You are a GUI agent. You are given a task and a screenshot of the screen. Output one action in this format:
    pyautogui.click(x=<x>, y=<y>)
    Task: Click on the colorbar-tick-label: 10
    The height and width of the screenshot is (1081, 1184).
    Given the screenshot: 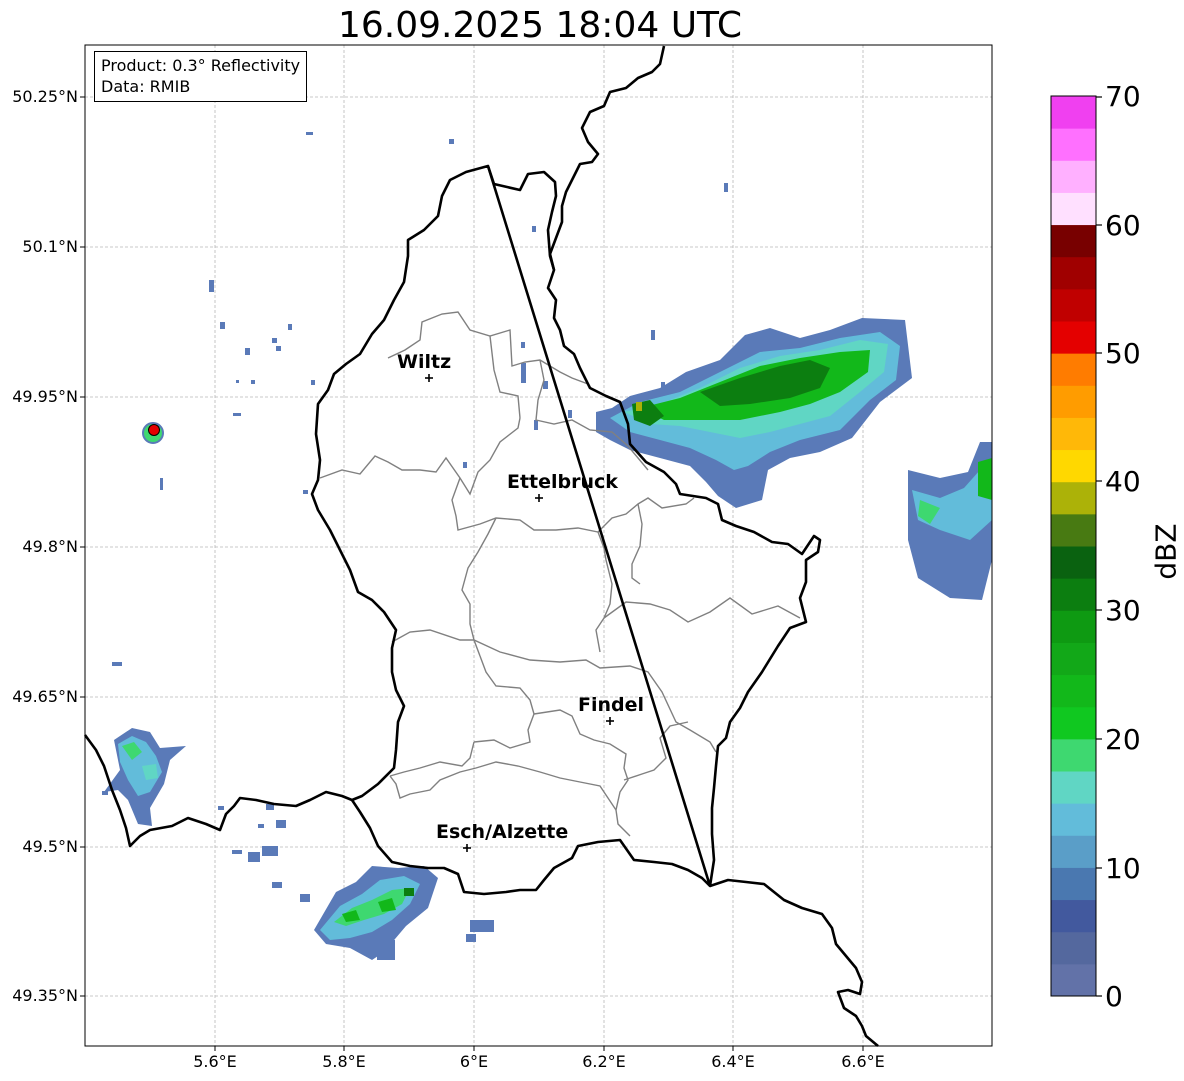 What is the action you would take?
    pyautogui.click(x=1123, y=868)
    